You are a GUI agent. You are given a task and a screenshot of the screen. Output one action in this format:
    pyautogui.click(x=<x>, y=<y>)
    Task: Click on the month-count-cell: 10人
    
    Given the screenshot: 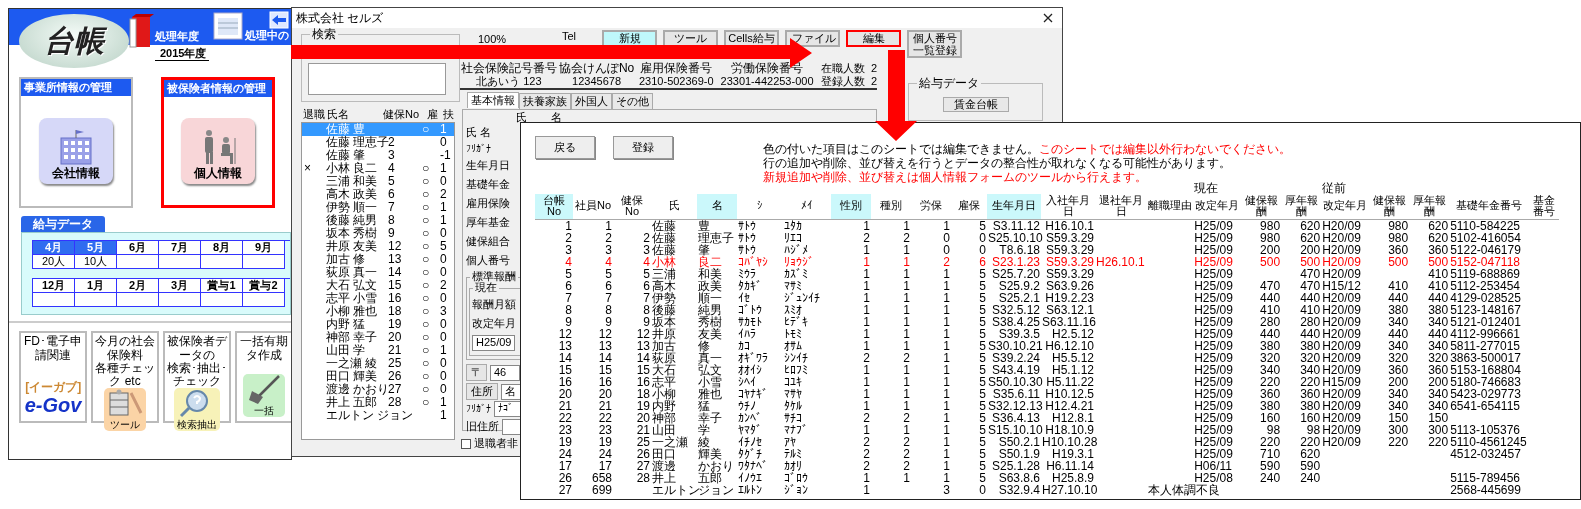 What is the action you would take?
    pyautogui.click(x=96, y=262)
    